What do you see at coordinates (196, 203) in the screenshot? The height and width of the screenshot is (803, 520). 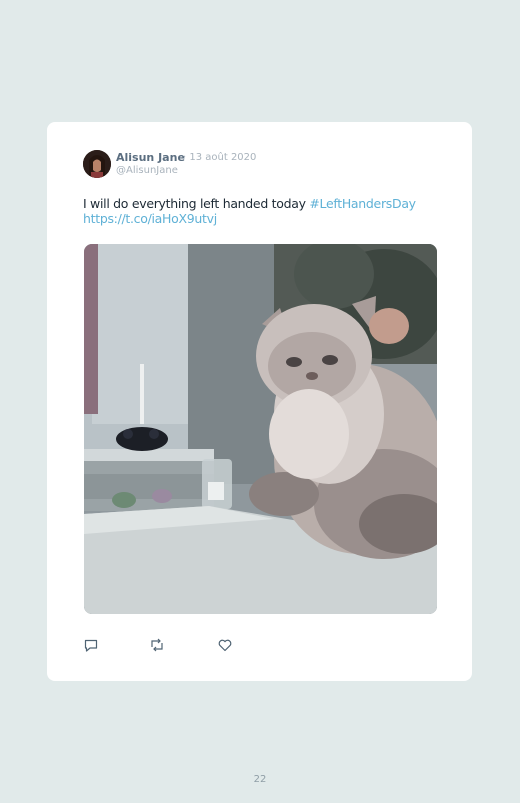 I see `tweet-text-plain: I will do everything left handed today` at bounding box center [196, 203].